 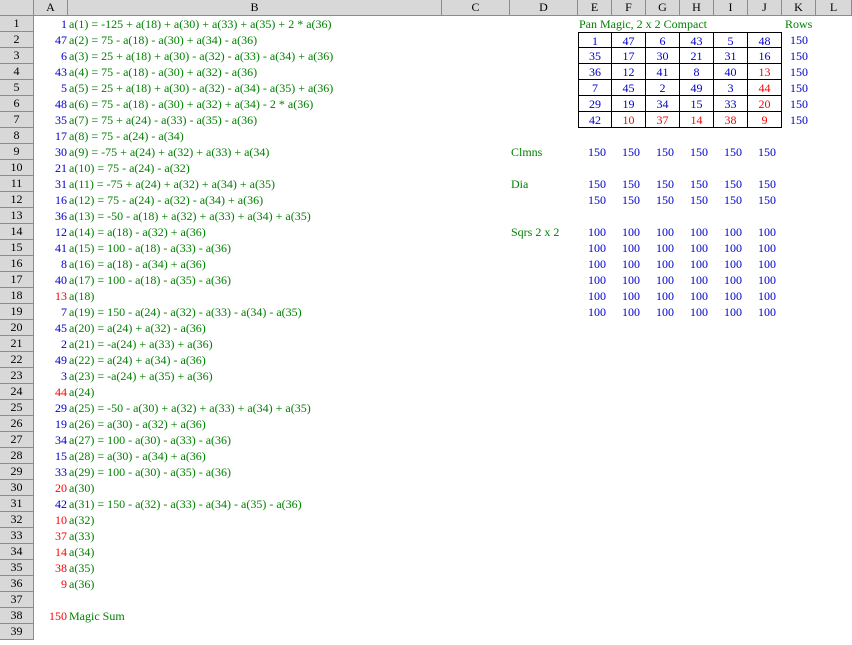 What do you see at coordinates (50, 616) in the screenshot?
I see `cell-a38: 150` at bounding box center [50, 616].